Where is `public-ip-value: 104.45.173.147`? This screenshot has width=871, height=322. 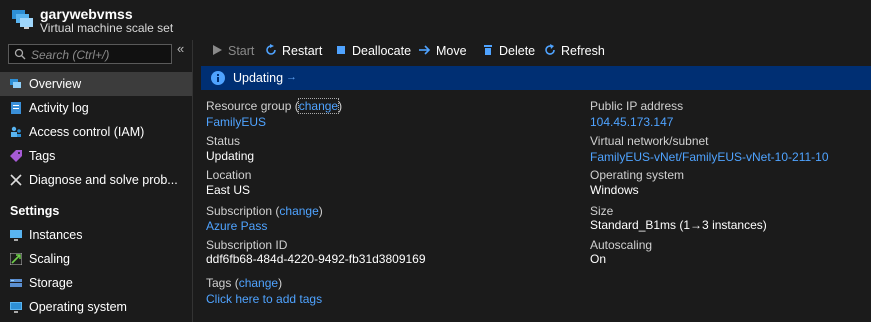 public-ip-value: 104.45.173.147 is located at coordinates (631, 122).